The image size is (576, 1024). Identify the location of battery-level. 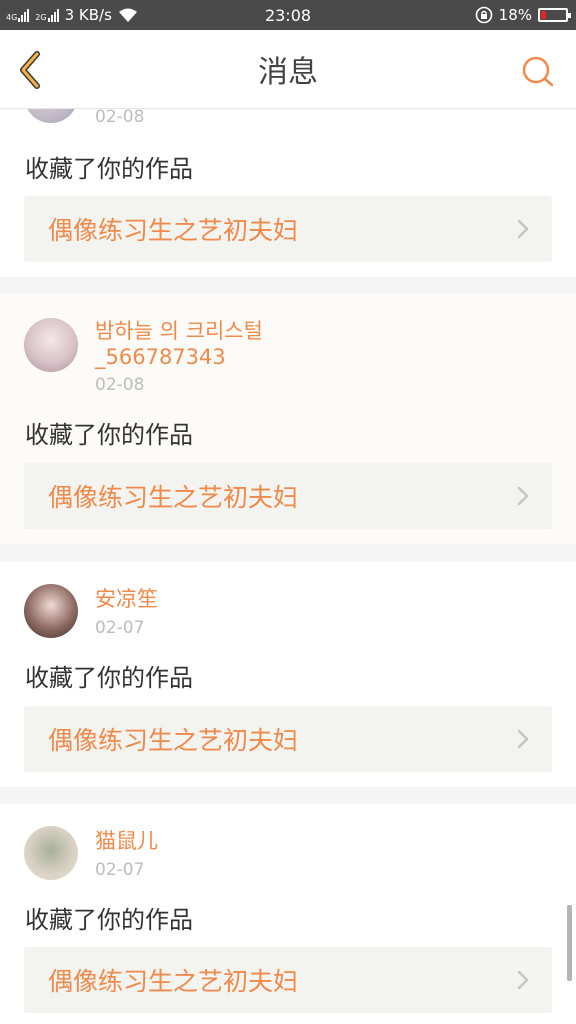
(543, 15).